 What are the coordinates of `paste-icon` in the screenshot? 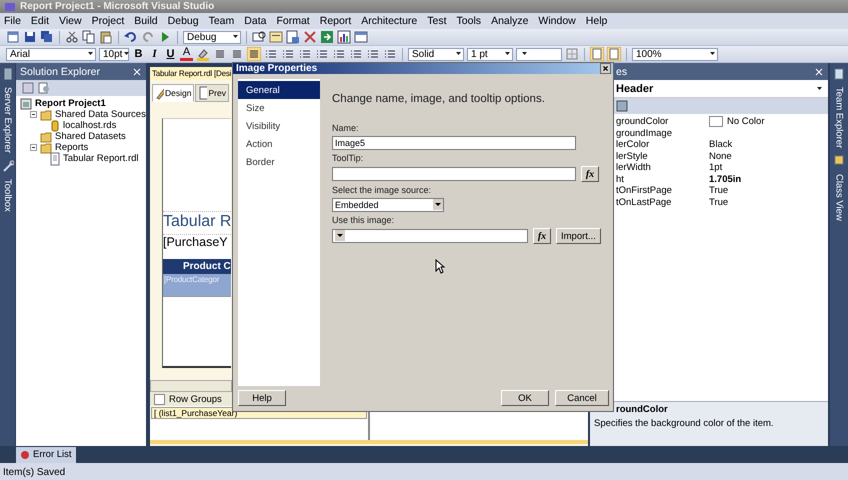 It's located at (106, 37).